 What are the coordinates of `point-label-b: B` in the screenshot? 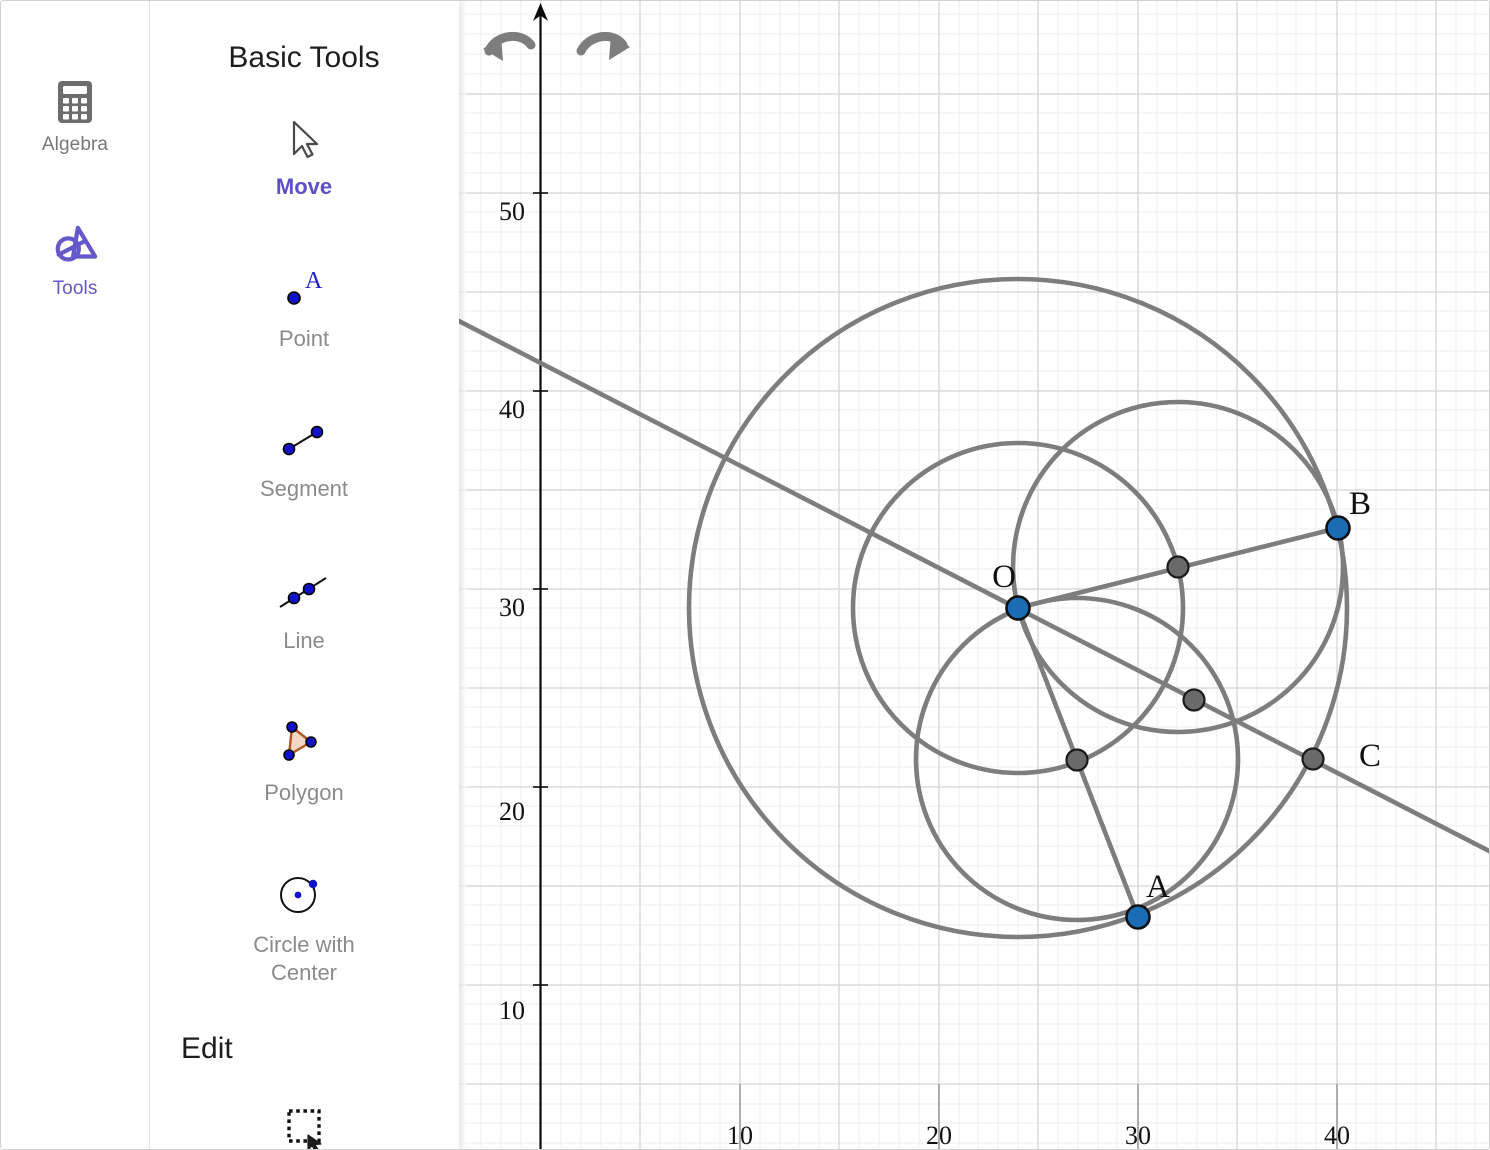 It's located at (1360, 504).